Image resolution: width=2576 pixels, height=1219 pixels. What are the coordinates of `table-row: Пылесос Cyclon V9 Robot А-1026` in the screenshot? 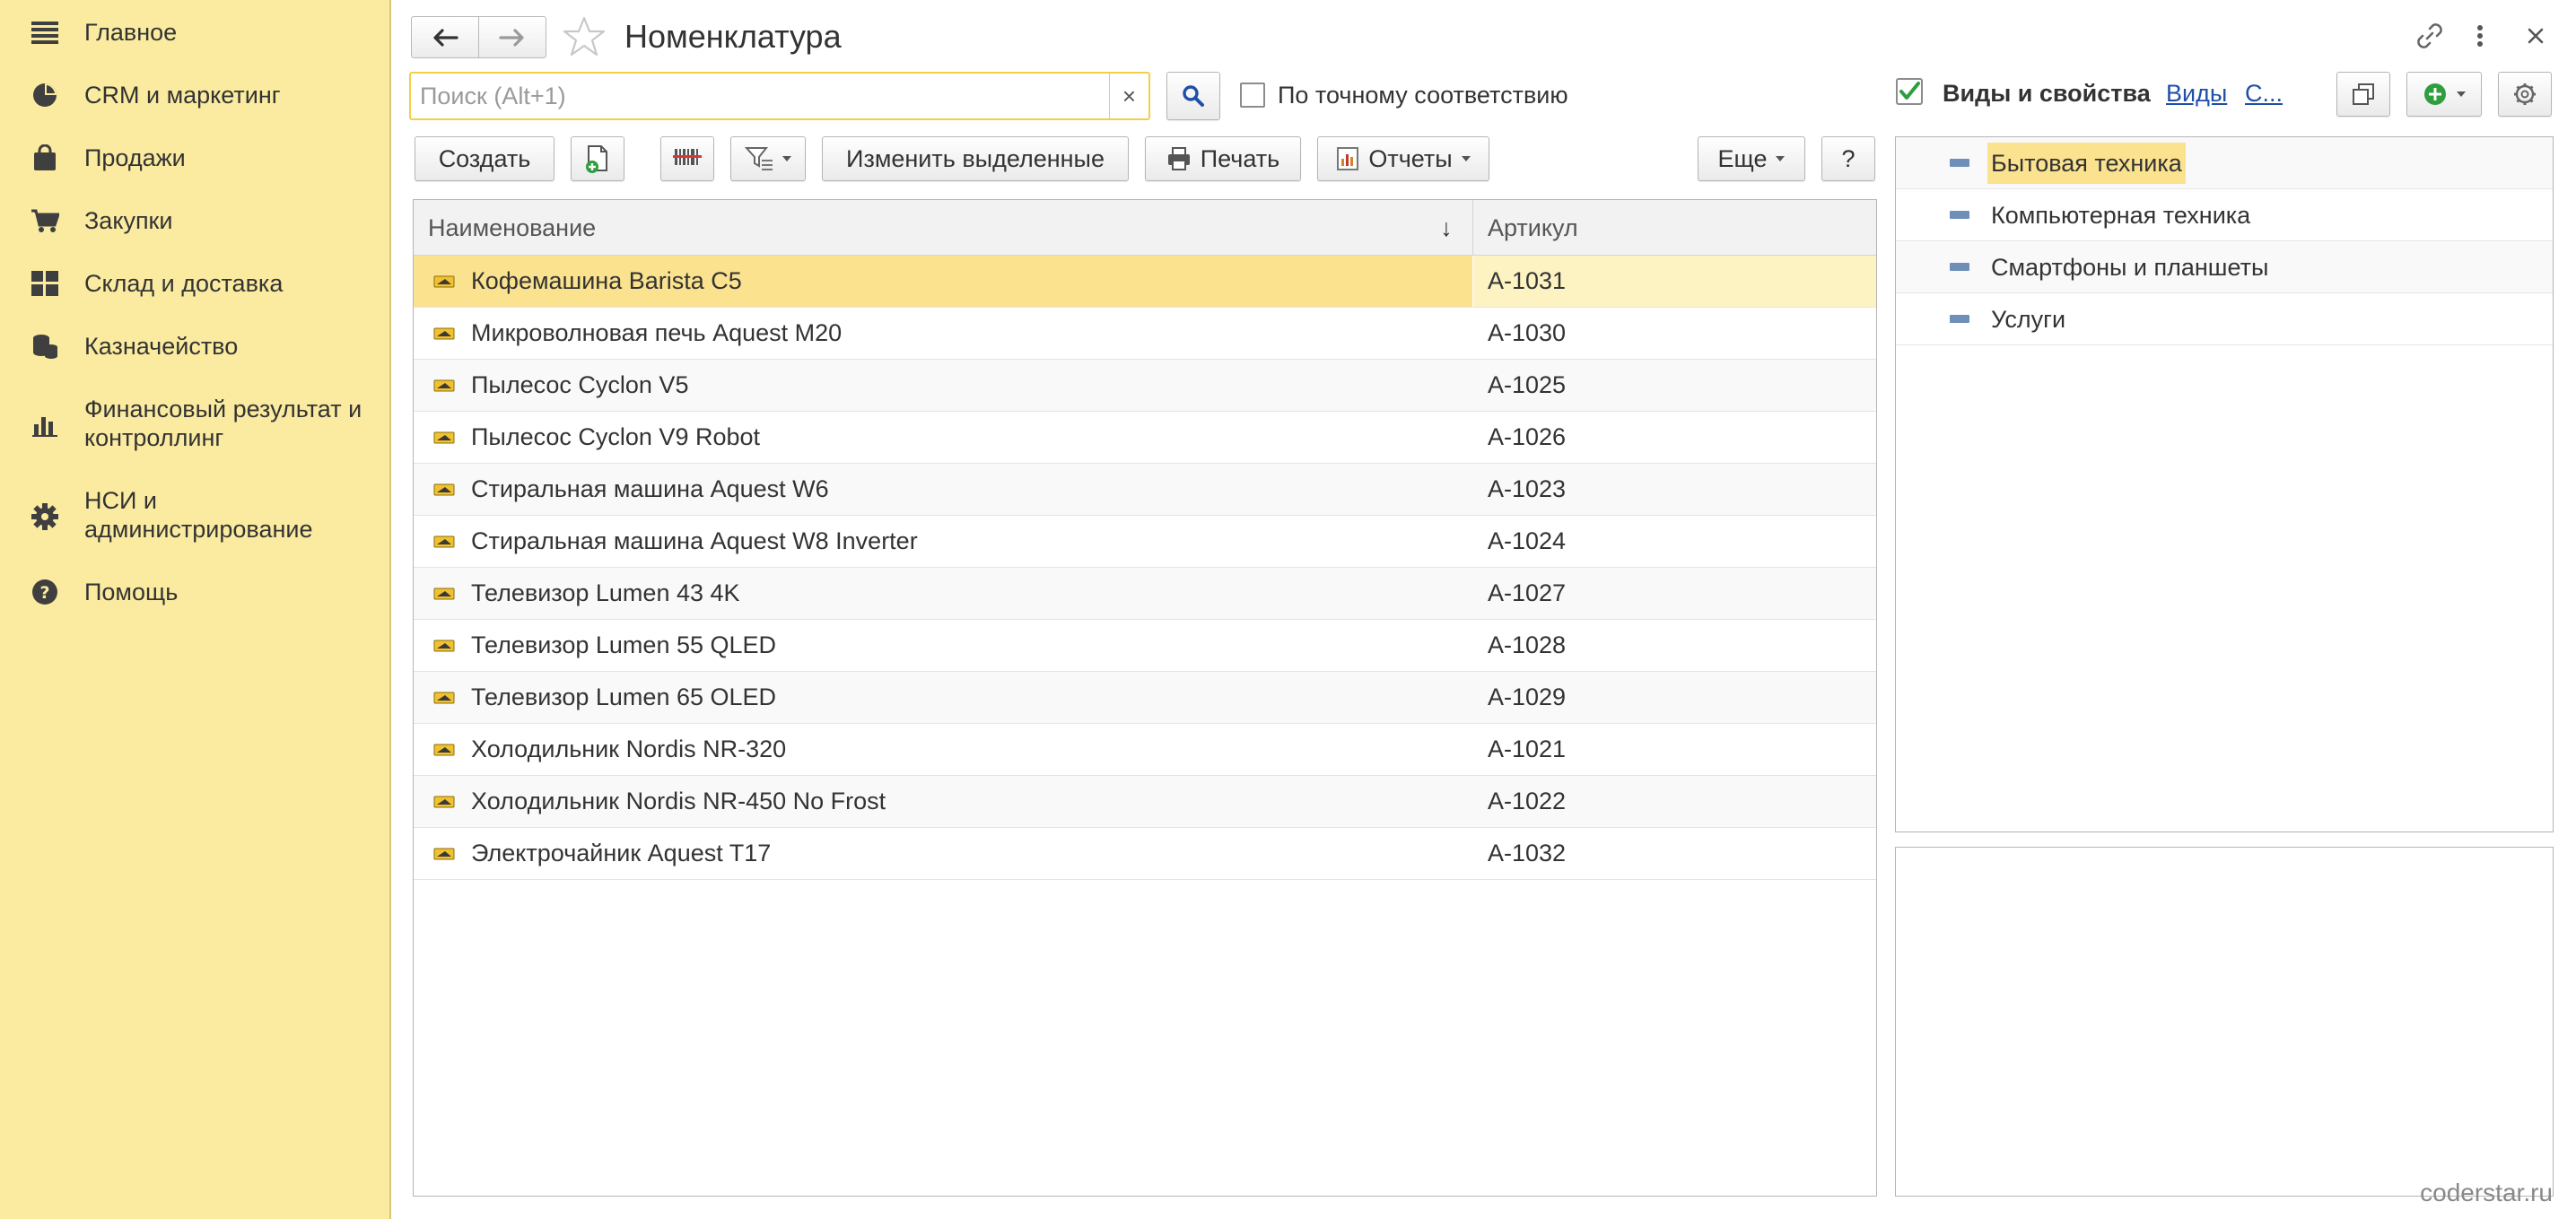 It's located at (1145, 438).